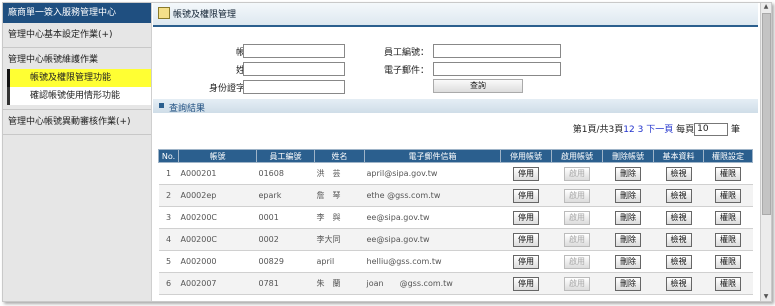 This screenshot has height=306, width=775. What do you see at coordinates (187, 109) in the screenshot?
I see `results-title: 查詢結果` at bounding box center [187, 109].